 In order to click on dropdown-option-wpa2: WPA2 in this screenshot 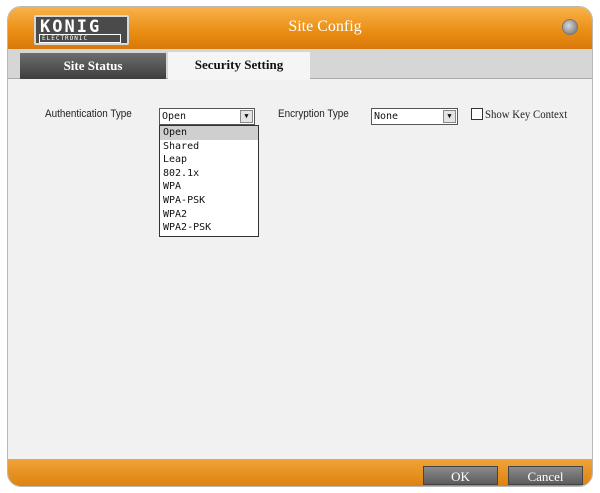, I will do `click(209, 215)`.